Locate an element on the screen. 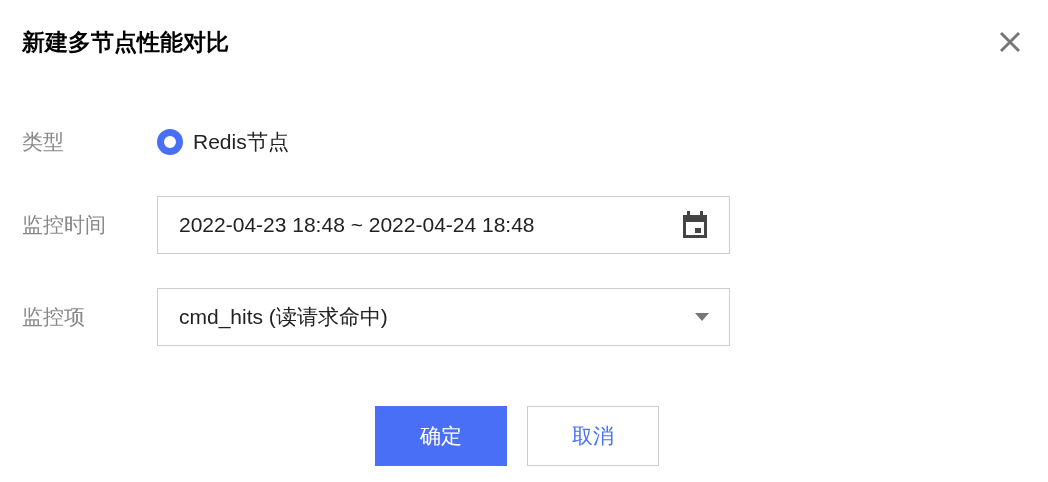 The image size is (1048, 482). cancel-button: 取消 is located at coordinates (593, 436).